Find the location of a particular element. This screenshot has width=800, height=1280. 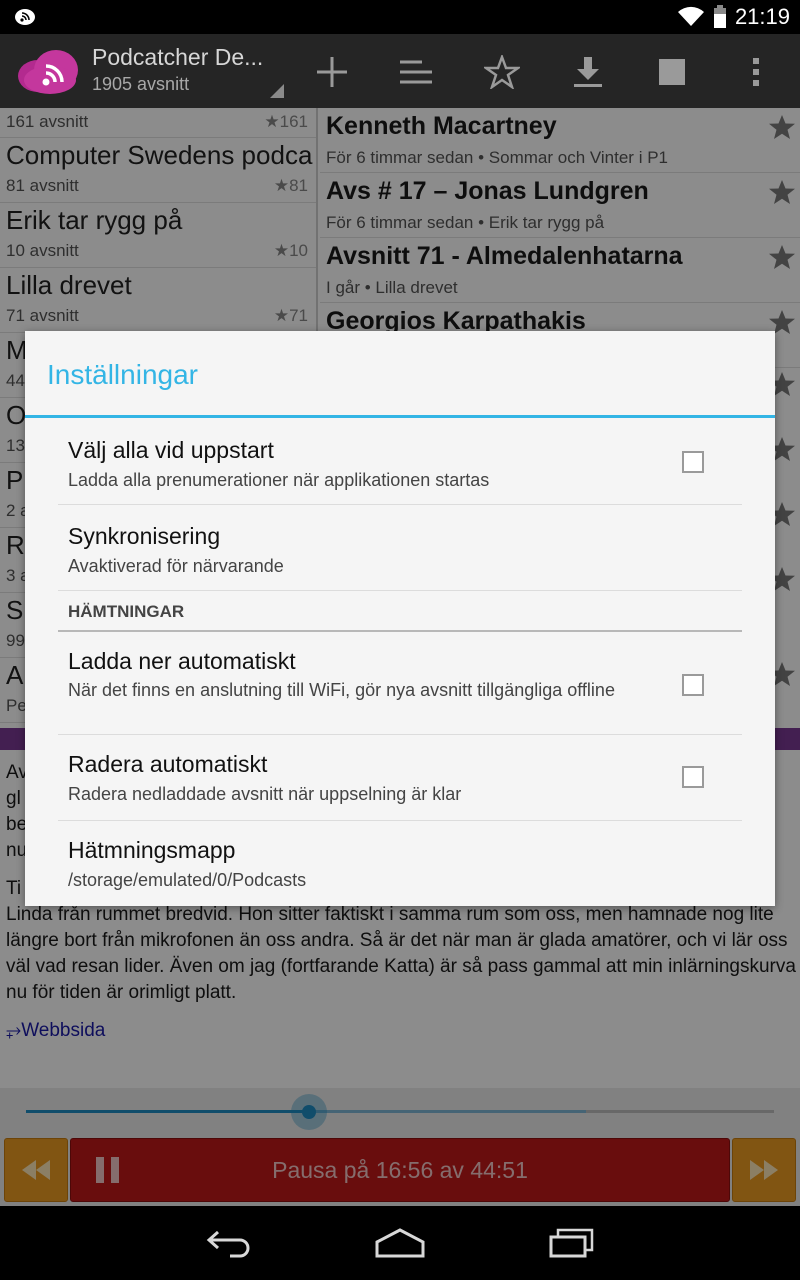

battery-icon is located at coordinates (719, 16).